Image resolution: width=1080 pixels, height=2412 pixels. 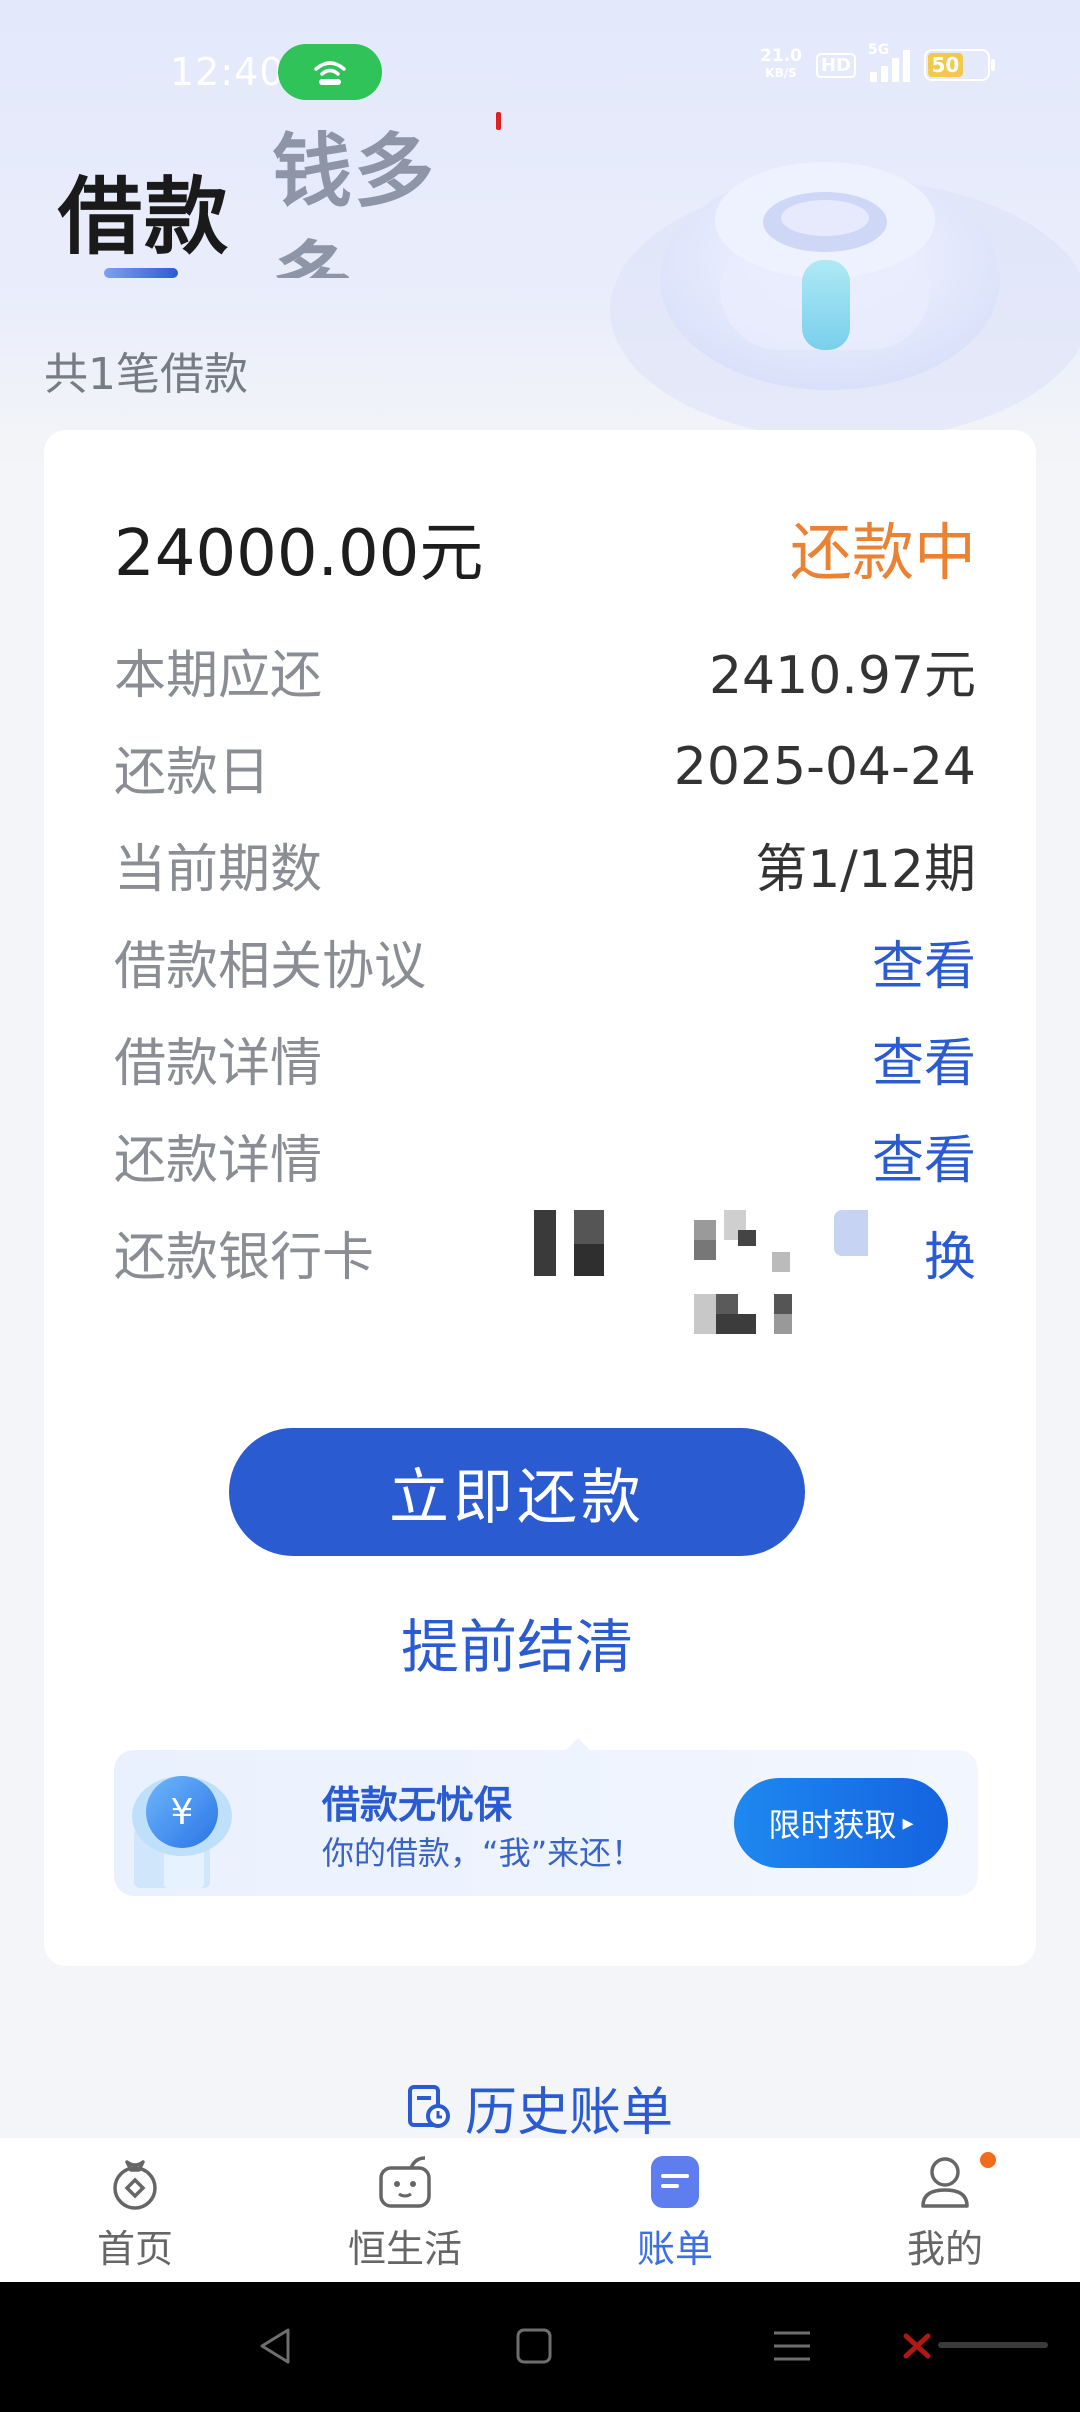 What do you see at coordinates (270, 966) in the screenshot?
I see `row-label: 借款相关协议` at bounding box center [270, 966].